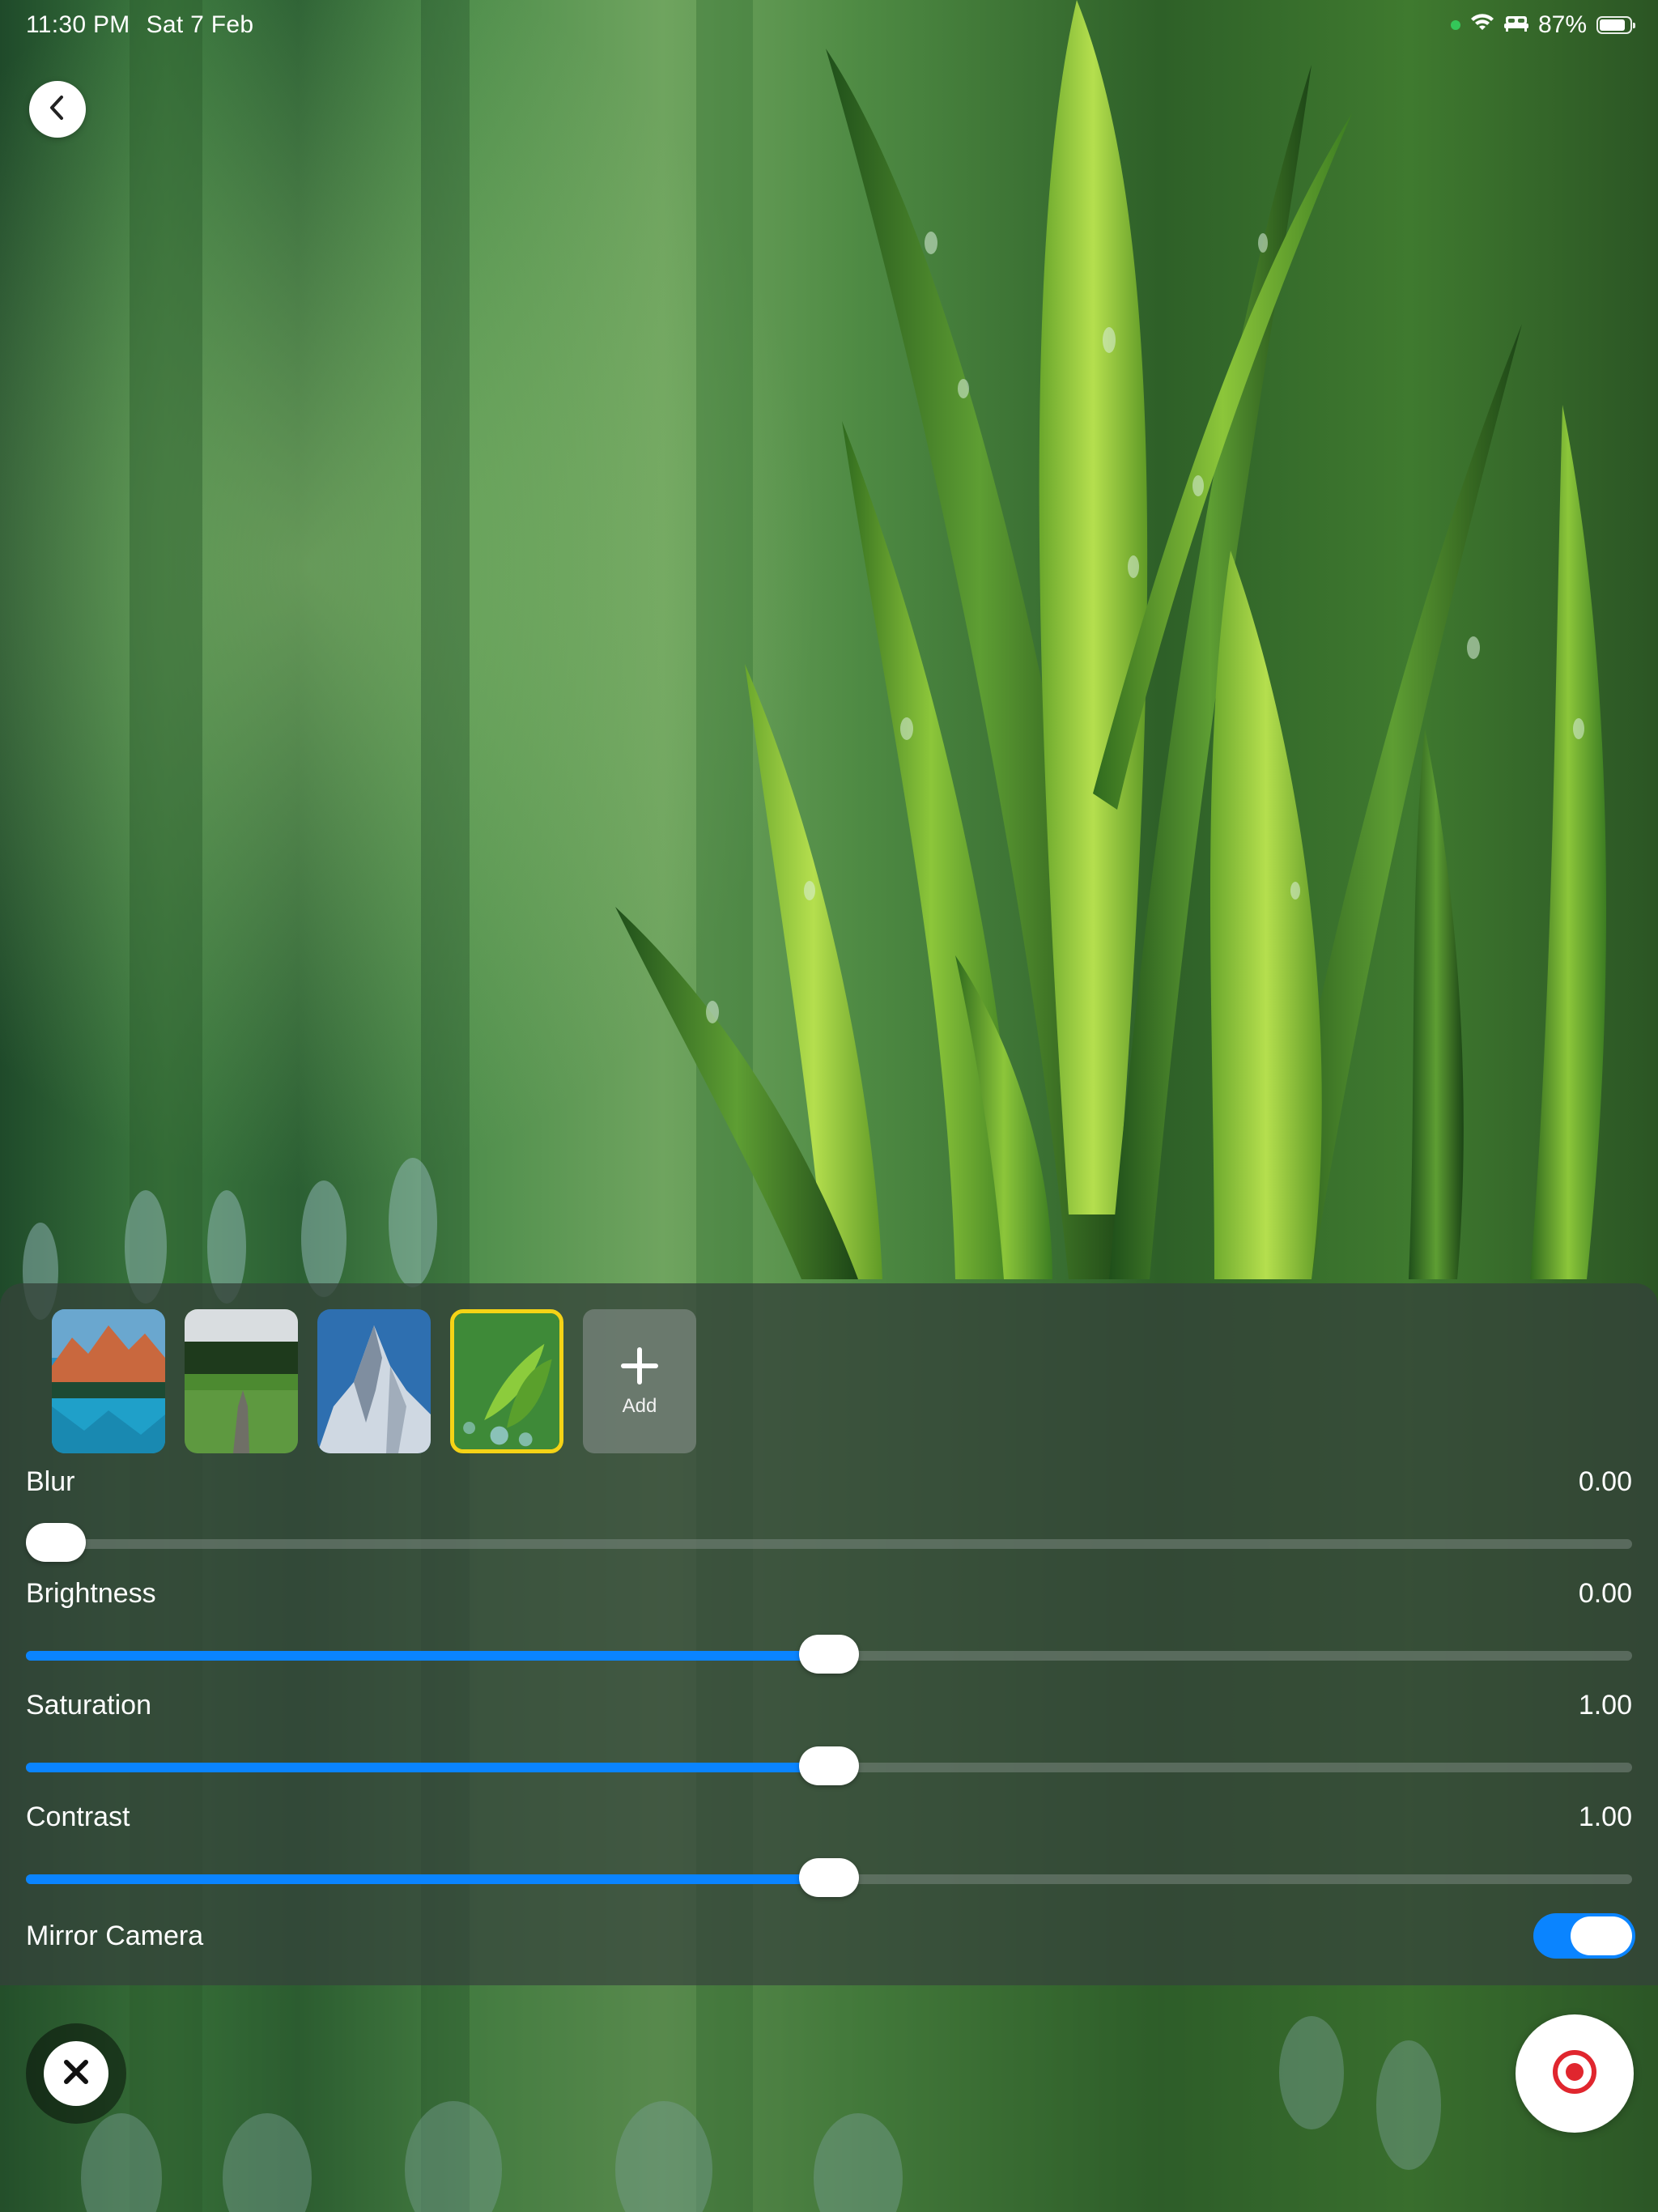 This screenshot has height=2212, width=1658. I want to click on contrast-row: Contrast 1.00, so click(829, 1817).